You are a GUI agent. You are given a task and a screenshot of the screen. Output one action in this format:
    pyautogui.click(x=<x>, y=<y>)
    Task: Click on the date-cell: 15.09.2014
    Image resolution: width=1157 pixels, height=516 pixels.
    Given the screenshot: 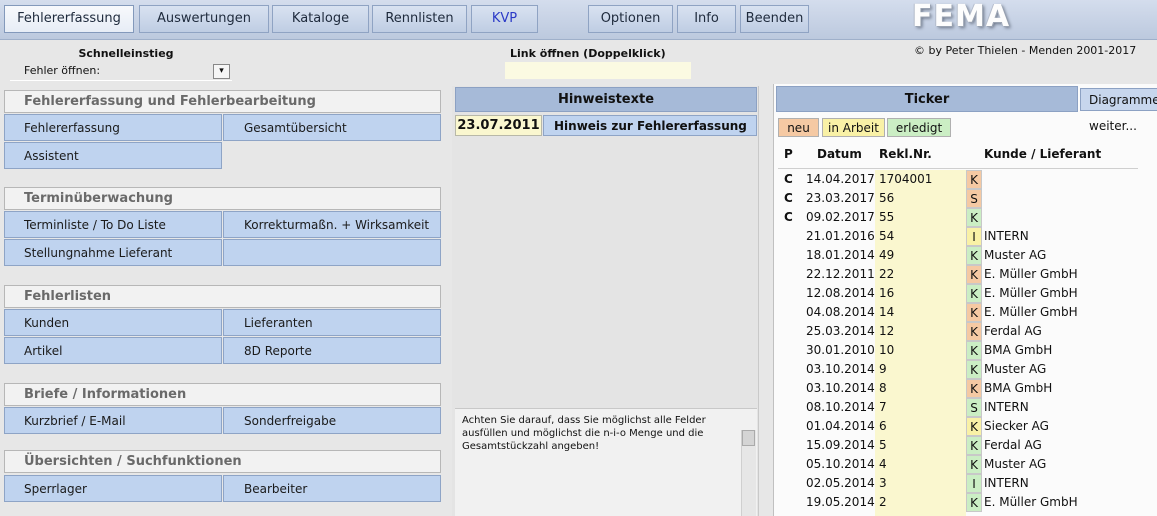 What is the action you would take?
    pyautogui.click(x=840, y=445)
    